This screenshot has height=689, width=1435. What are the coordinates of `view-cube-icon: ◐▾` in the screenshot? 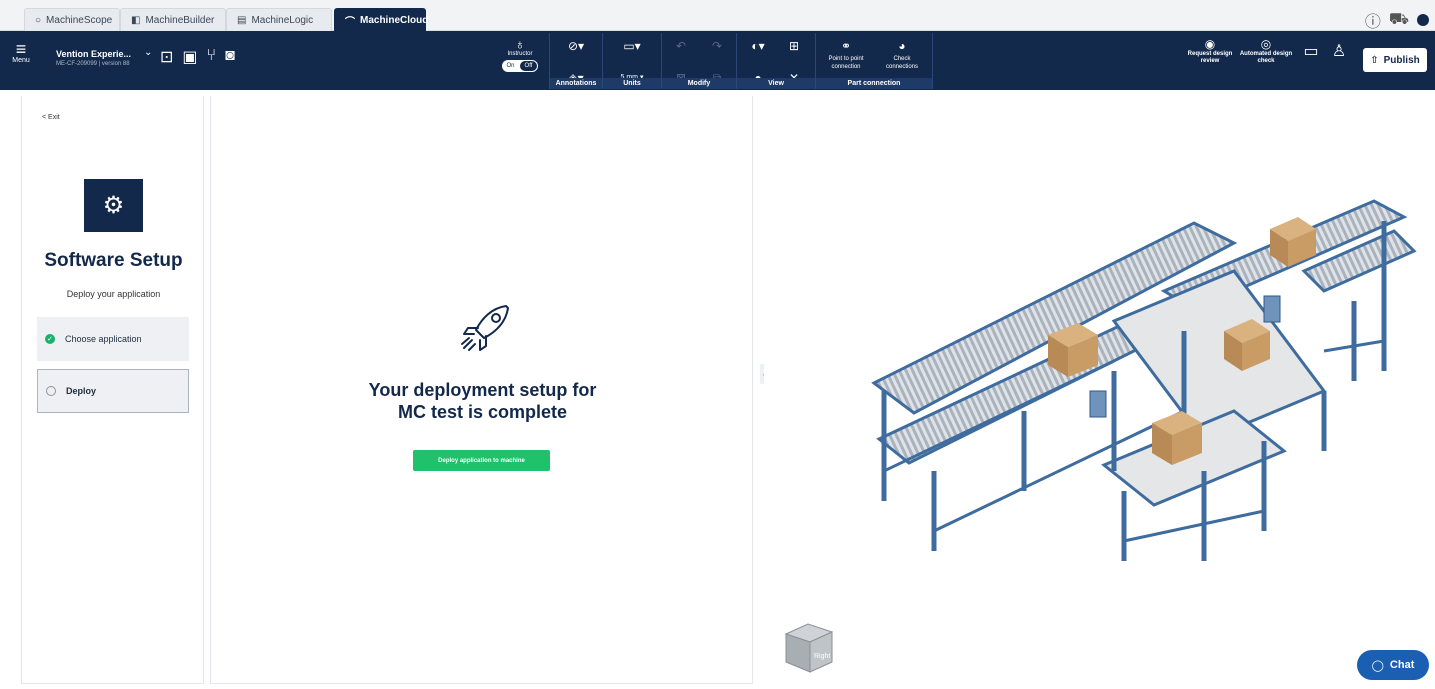 It's located at (758, 46).